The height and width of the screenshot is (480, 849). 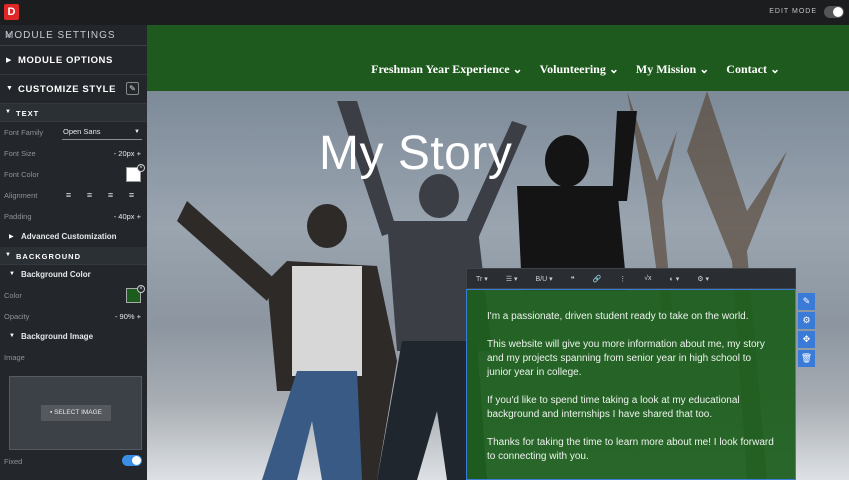 I want to click on edit-mode-label: EDIT MODE, so click(x=793, y=11).